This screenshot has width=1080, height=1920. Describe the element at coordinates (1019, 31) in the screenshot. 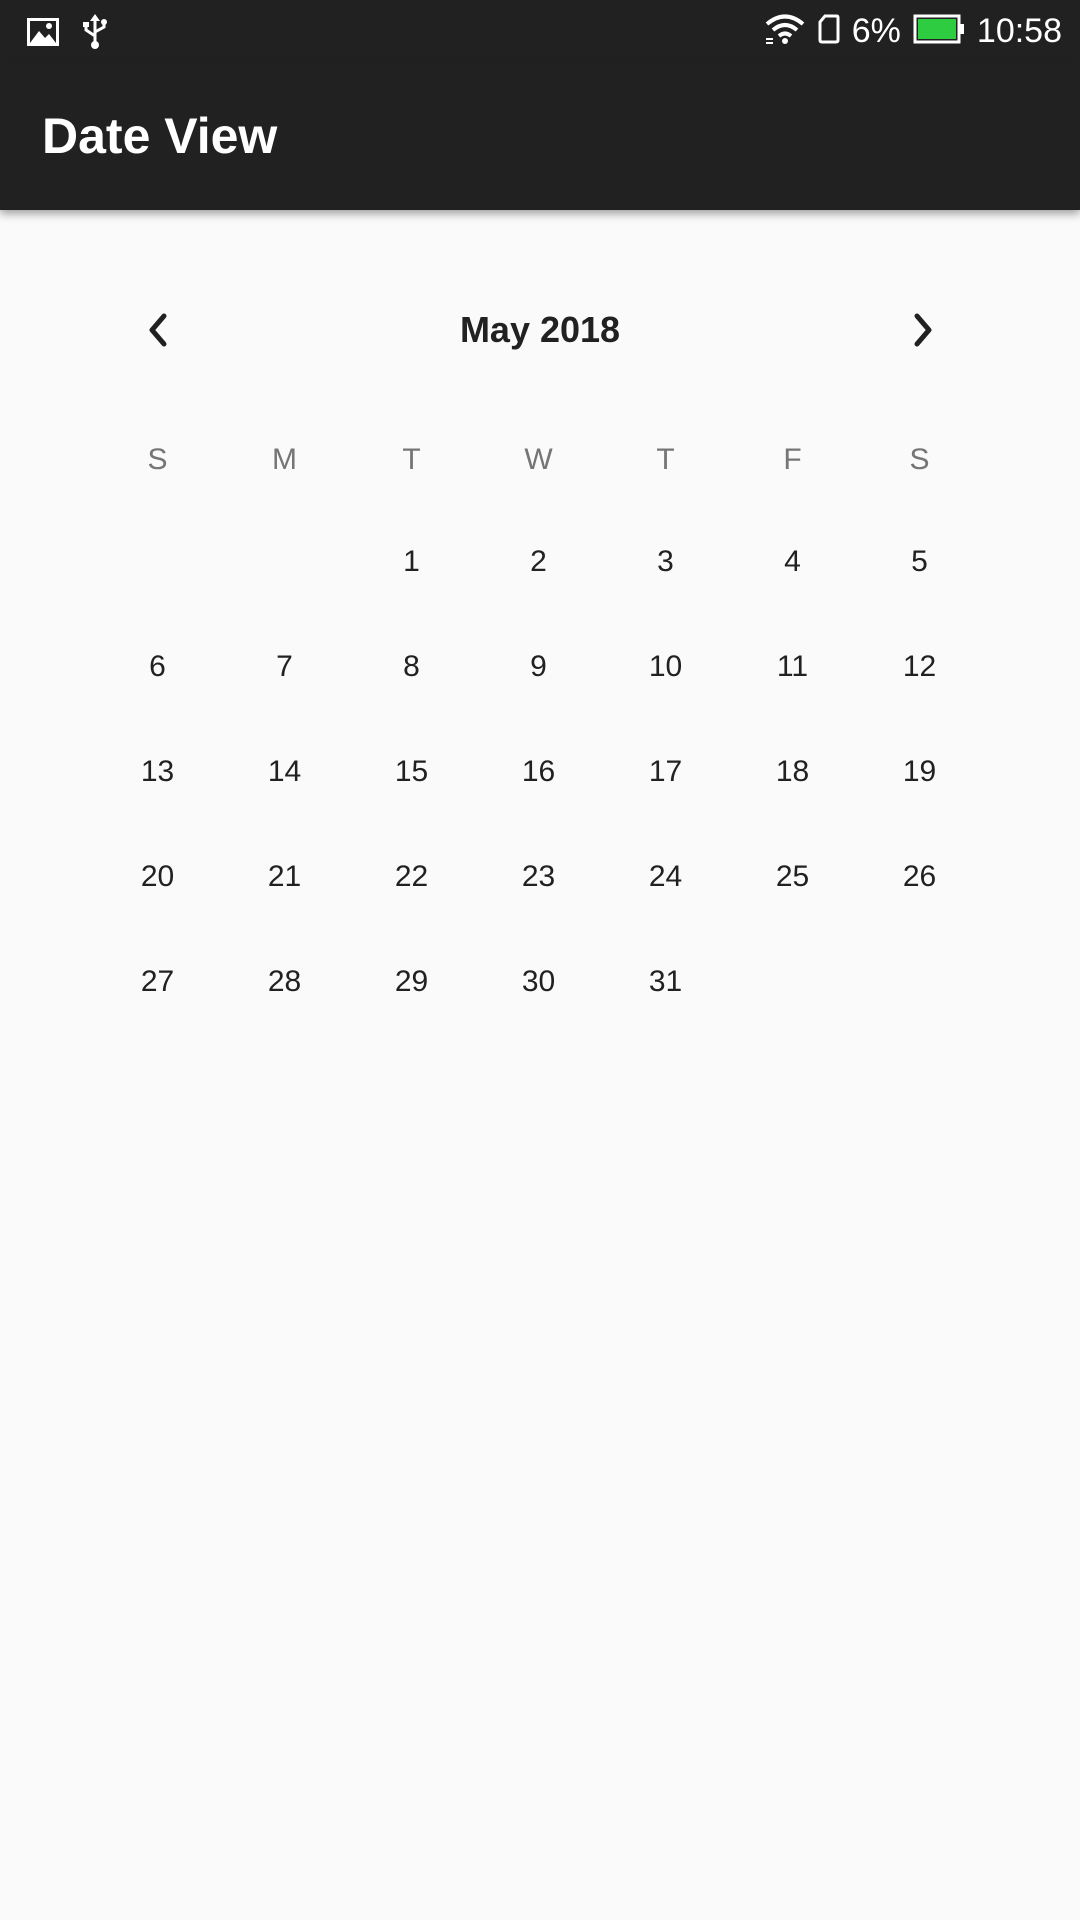

I see `clock: 10:58` at that location.